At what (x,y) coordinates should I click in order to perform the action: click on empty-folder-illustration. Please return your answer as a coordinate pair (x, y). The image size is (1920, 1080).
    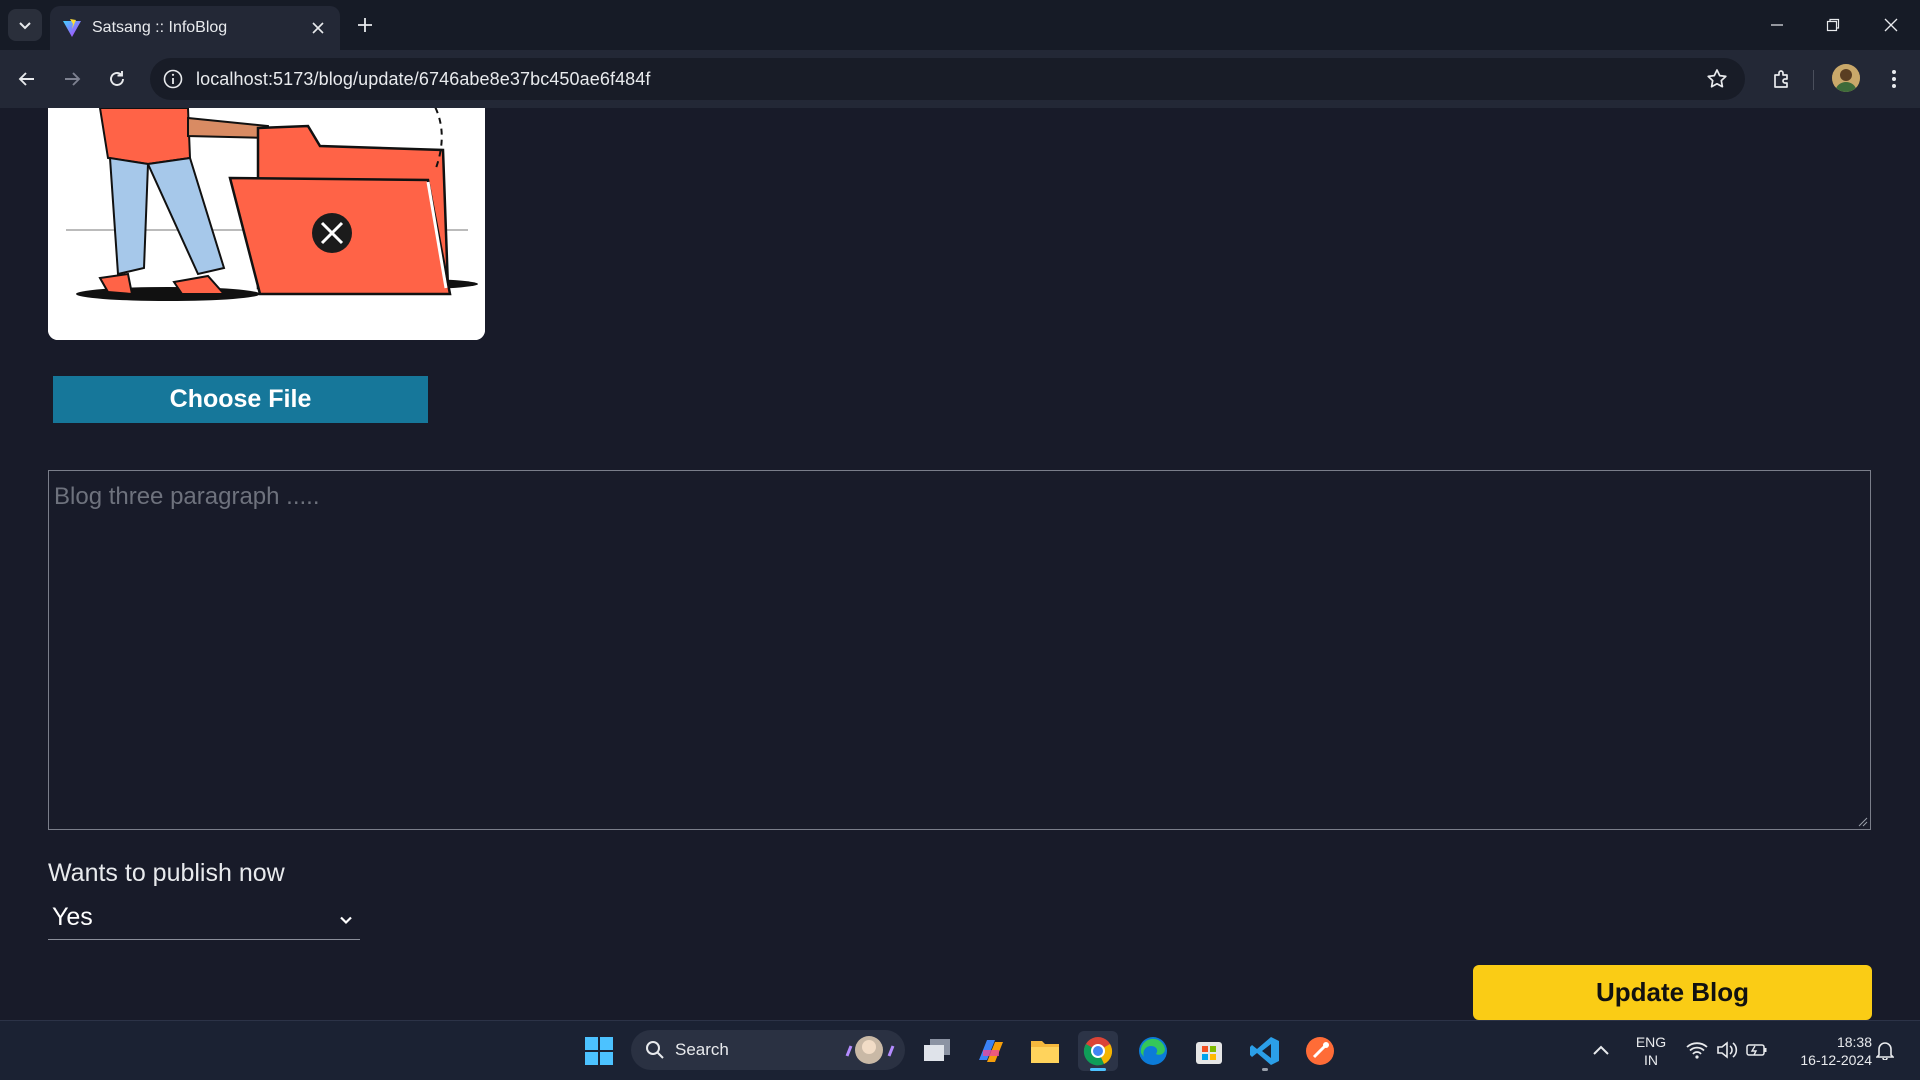
    Looking at the image, I should click on (266, 224).